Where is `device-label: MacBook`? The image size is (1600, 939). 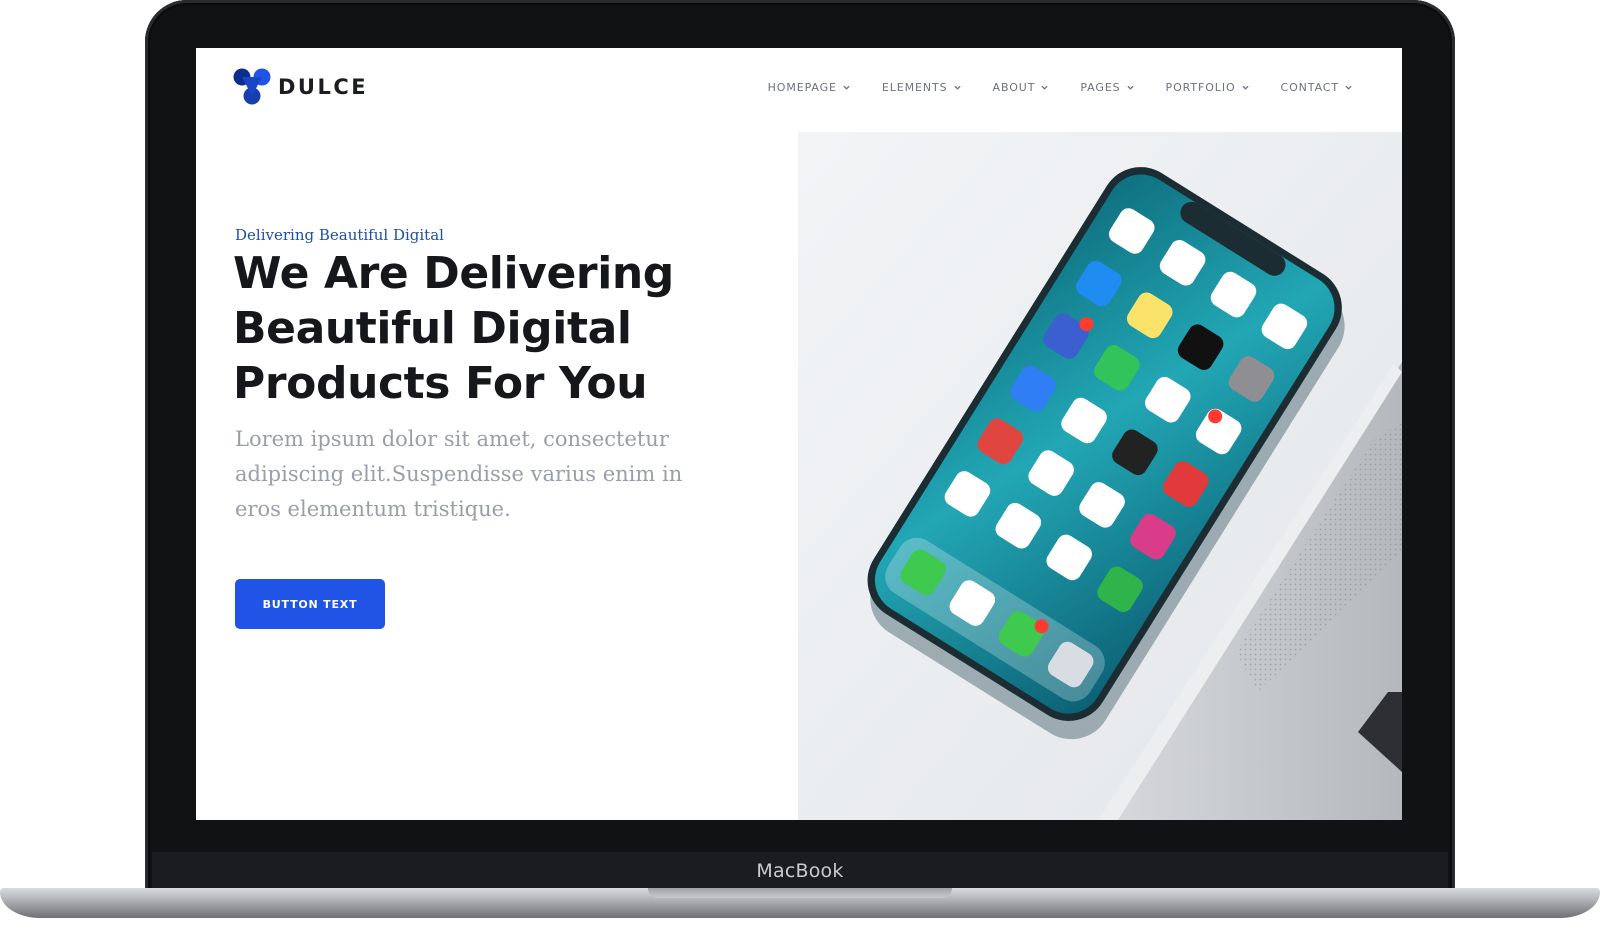
device-label: MacBook is located at coordinates (800, 871).